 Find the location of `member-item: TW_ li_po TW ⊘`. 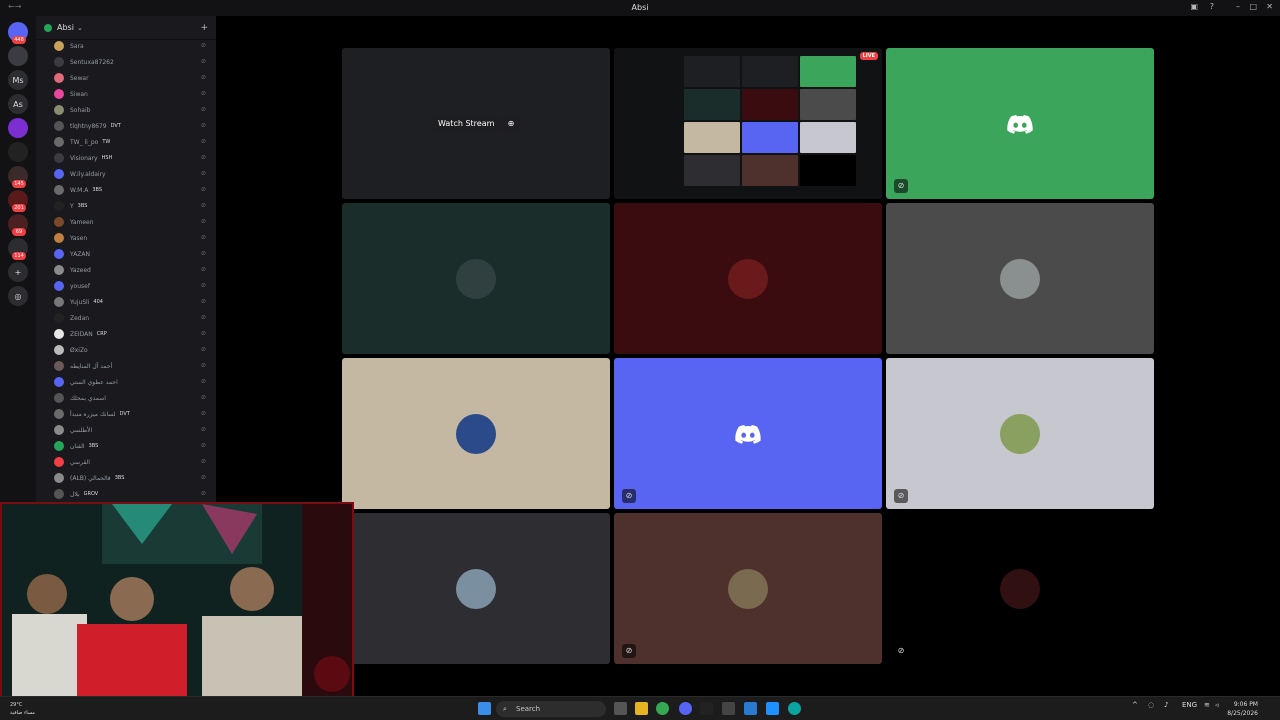

member-item: TW_ li_po TW ⊘ is located at coordinates (132, 142).